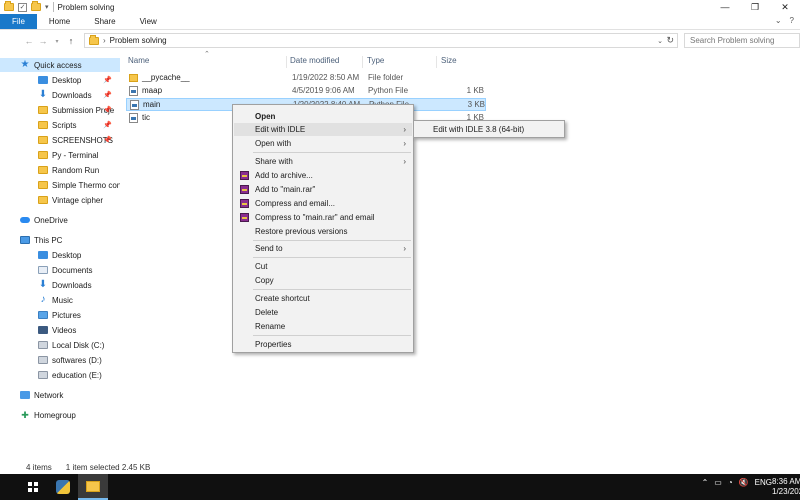 This screenshot has height=500, width=800. I want to click on menu-item-restore-previous-versions: Restore previous versions, so click(323, 231).